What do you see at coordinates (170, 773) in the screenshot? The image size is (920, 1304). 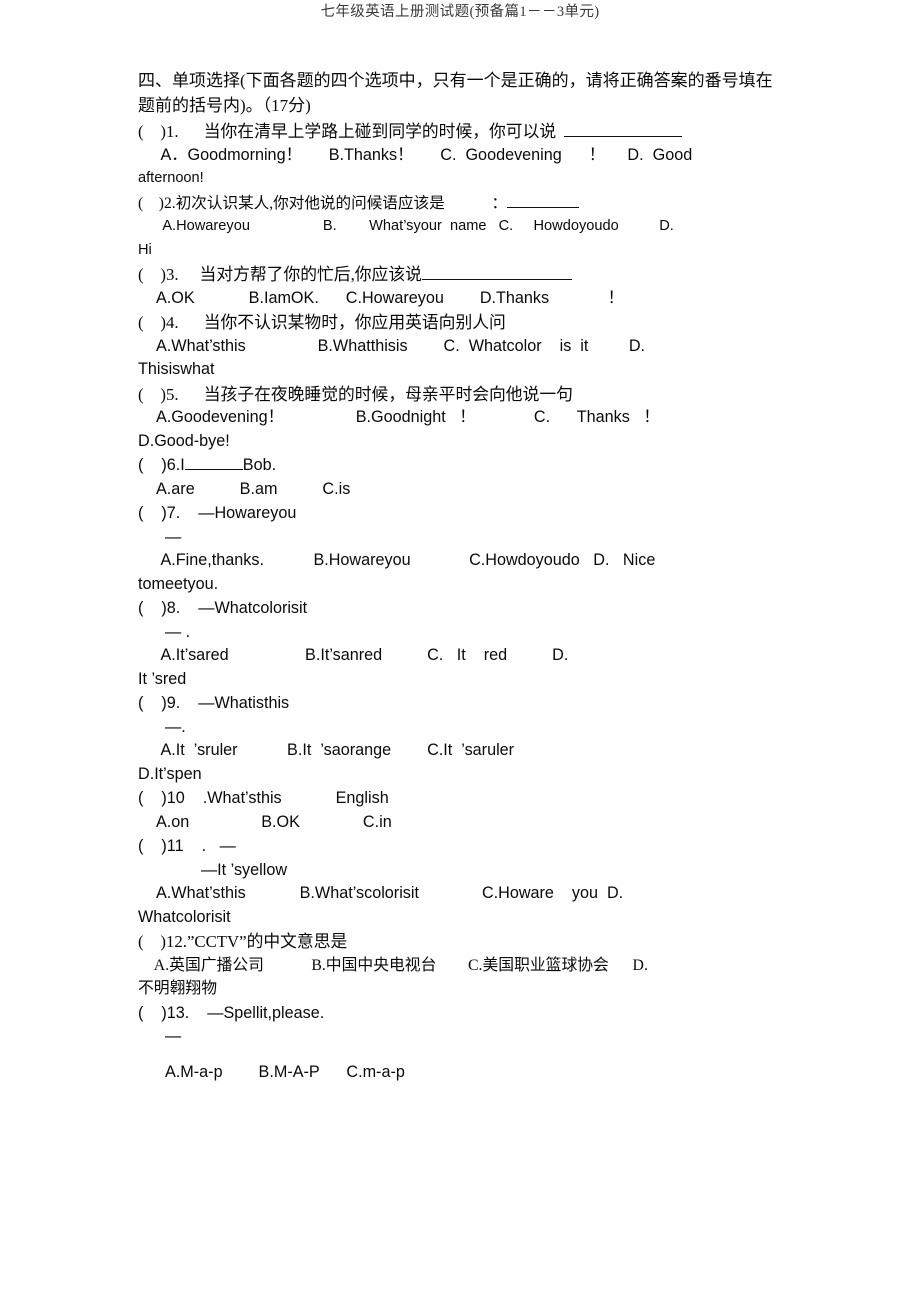 I see `options-wrap: D.It’spen` at bounding box center [170, 773].